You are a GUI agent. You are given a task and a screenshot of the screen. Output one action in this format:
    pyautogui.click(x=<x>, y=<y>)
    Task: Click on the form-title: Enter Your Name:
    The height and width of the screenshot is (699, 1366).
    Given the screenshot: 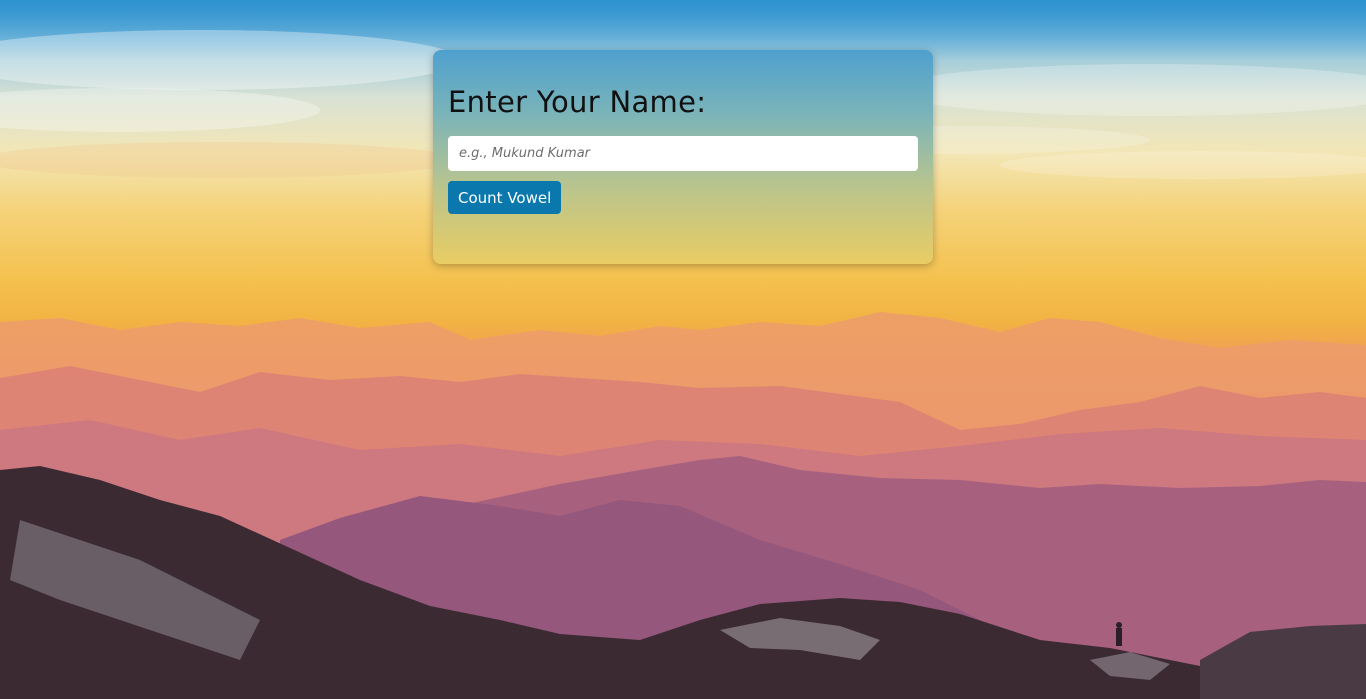 What is the action you would take?
    pyautogui.click(x=577, y=102)
    